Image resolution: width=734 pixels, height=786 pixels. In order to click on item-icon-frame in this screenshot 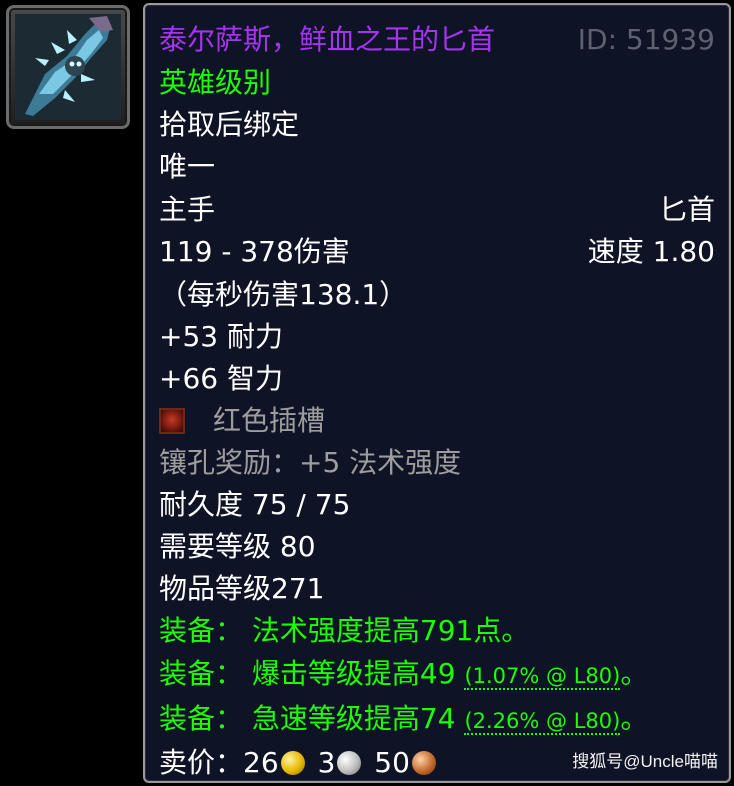, I will do `click(68, 67)`.